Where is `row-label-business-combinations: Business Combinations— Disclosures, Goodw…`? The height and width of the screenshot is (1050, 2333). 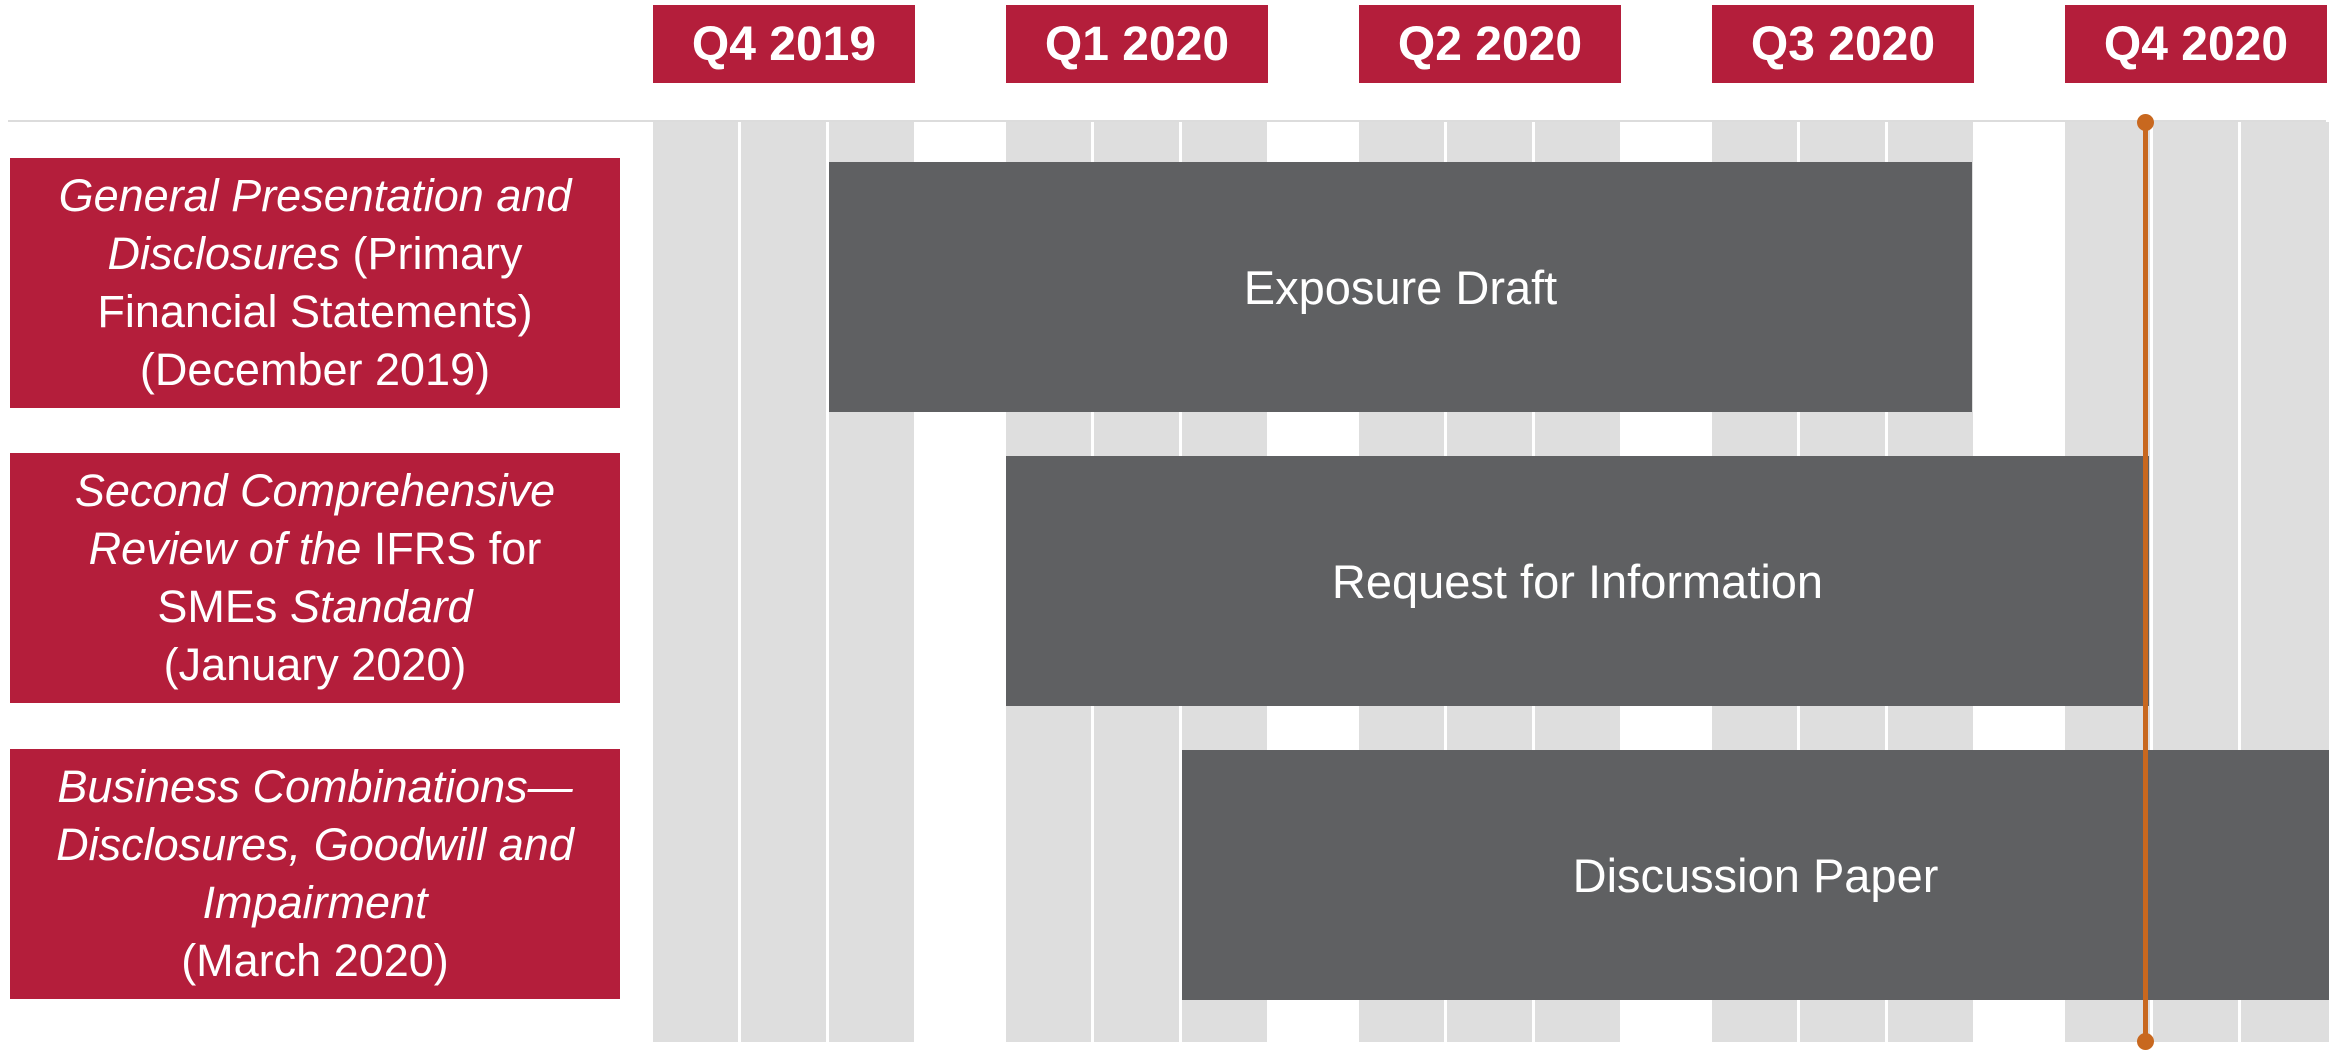 row-label-business-combinations: Business Combinations— Disclosures, Goodw… is located at coordinates (315, 874).